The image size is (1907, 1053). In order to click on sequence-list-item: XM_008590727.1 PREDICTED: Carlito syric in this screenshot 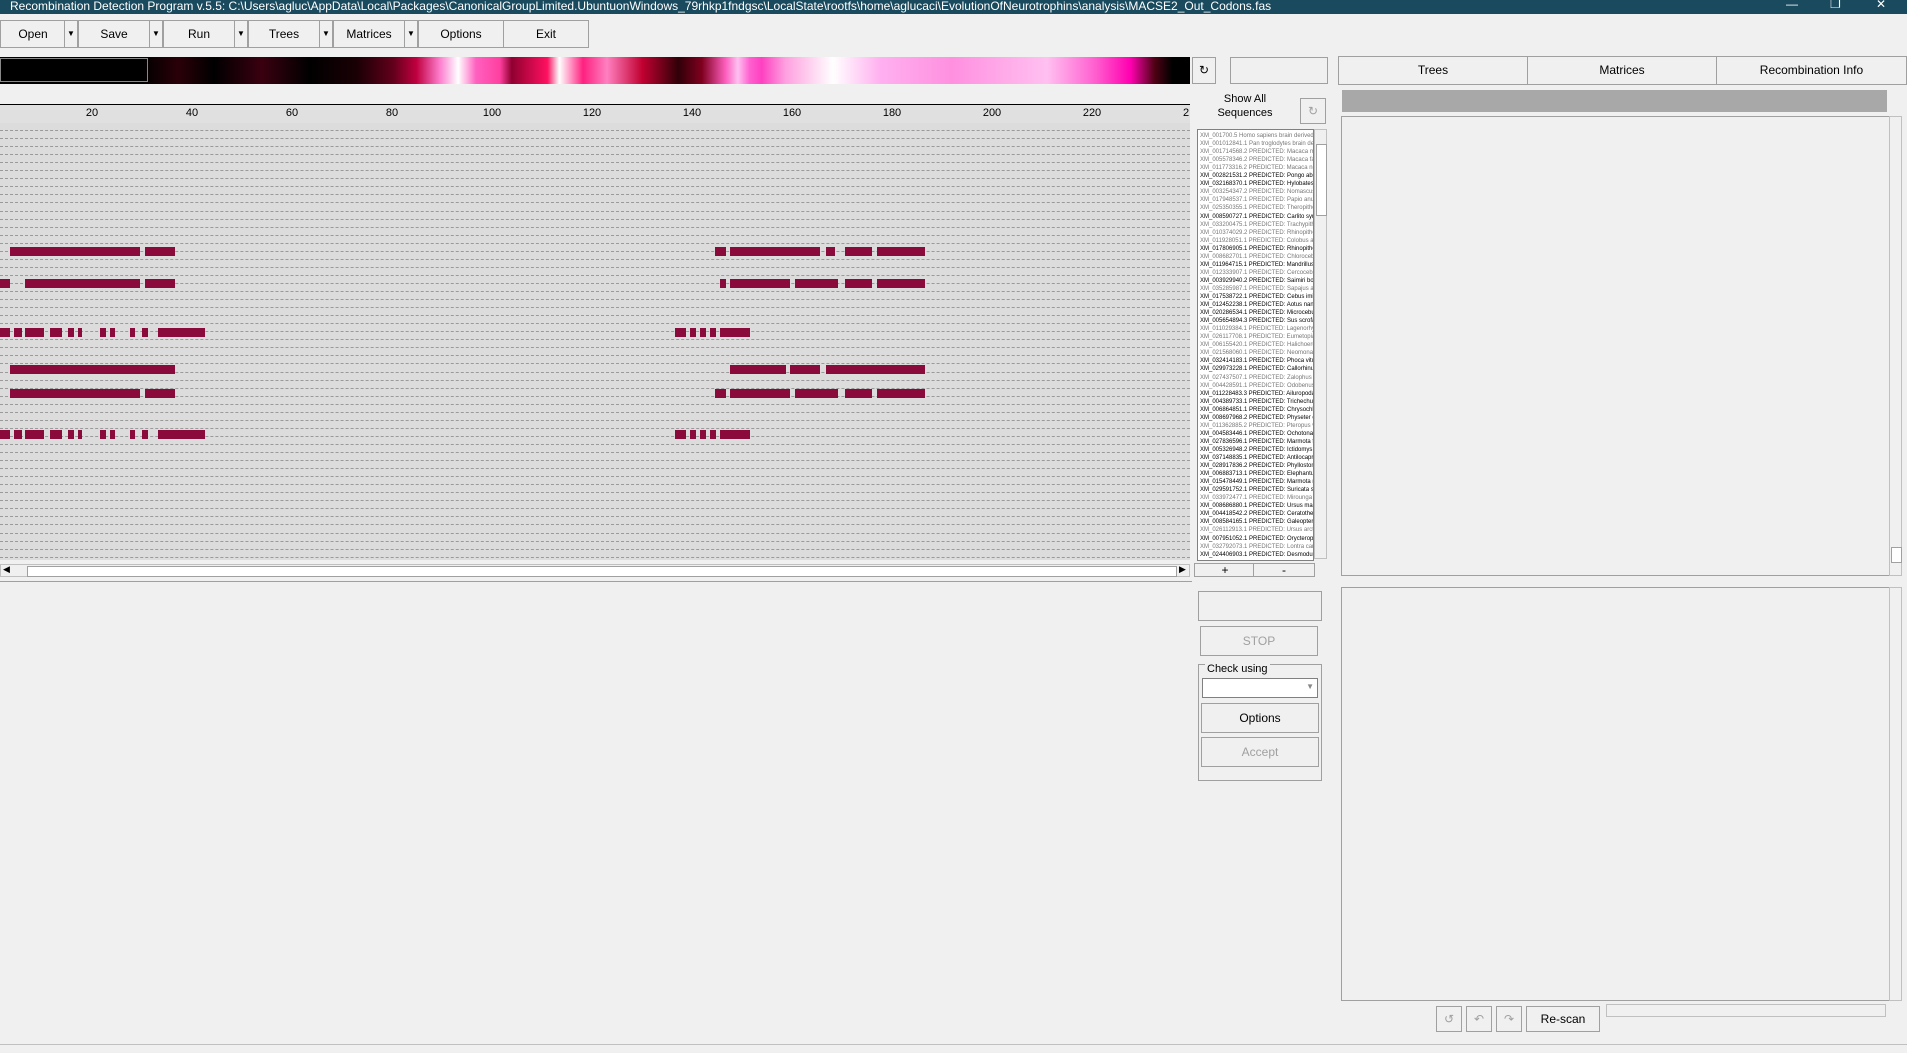, I will do `click(1256, 217)`.